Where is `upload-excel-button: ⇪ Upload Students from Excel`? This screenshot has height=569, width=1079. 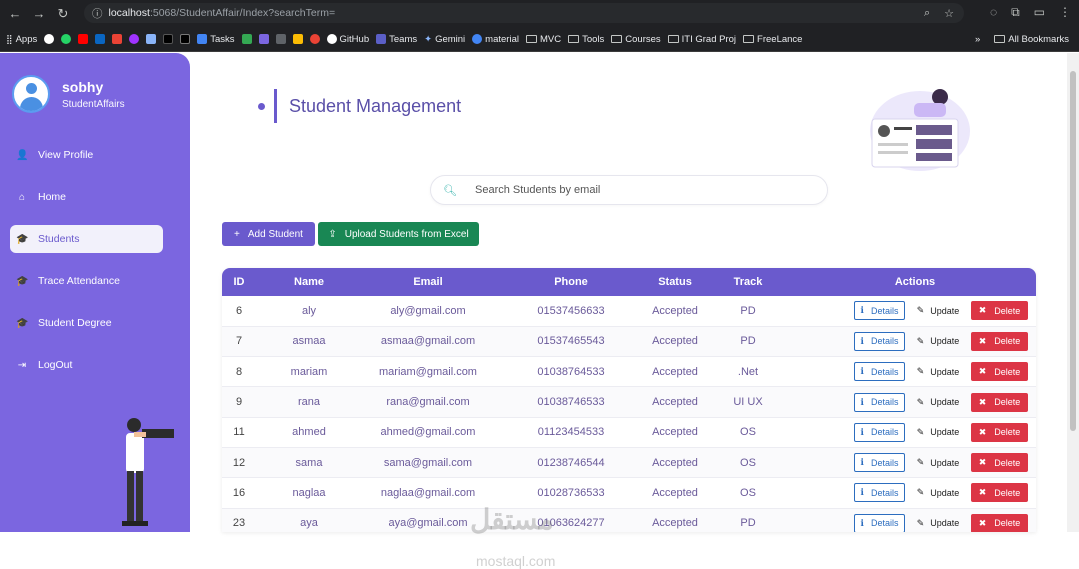 upload-excel-button: ⇪ Upload Students from Excel is located at coordinates (398, 234).